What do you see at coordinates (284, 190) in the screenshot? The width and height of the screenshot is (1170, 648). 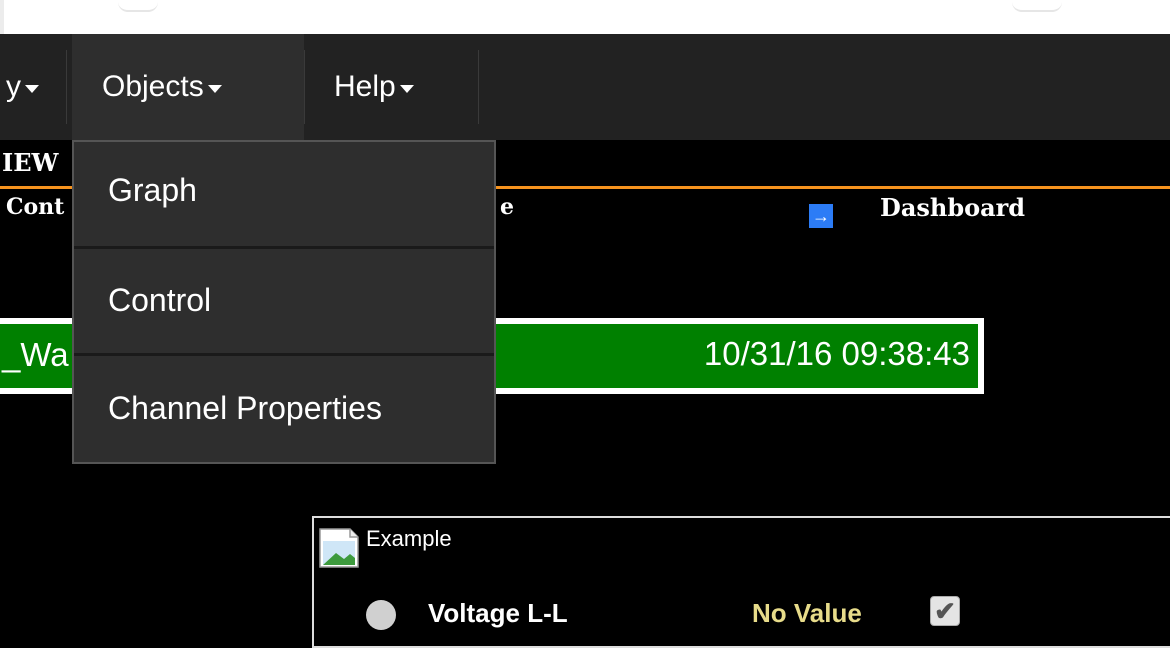 I see `menu-item-graph: Graph` at bounding box center [284, 190].